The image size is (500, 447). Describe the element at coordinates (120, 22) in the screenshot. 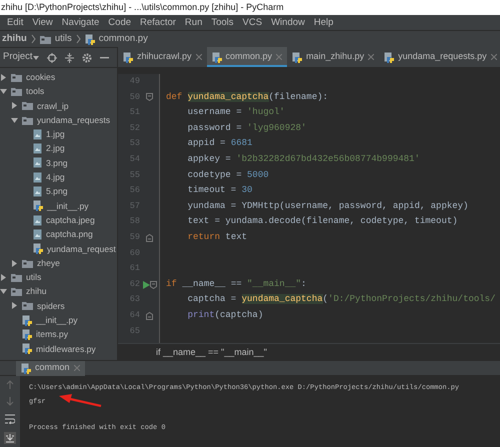

I see `menu-item: Code` at that location.